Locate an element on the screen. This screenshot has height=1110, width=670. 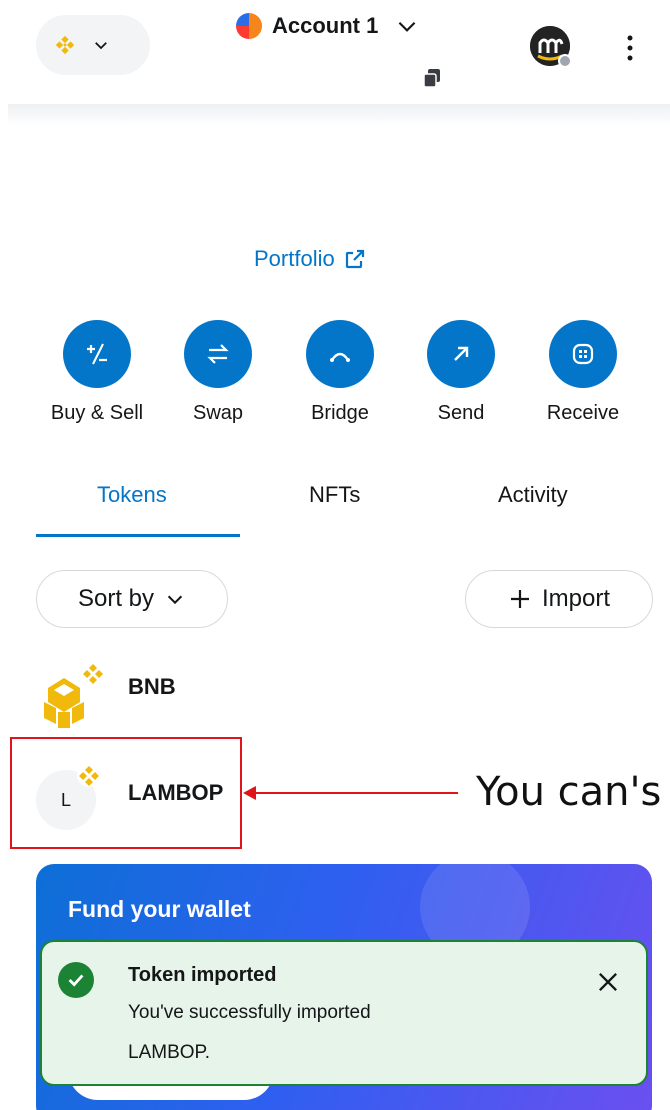
action-receive: Receive is located at coordinates (583, 372).